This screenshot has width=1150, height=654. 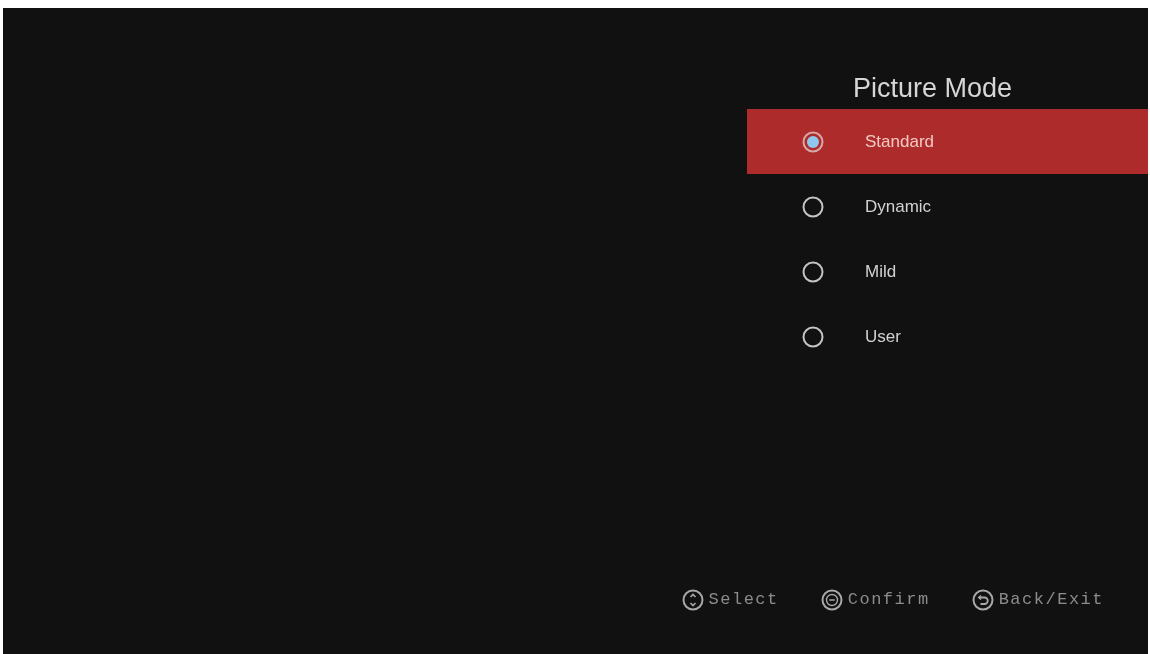 I want to click on ok-key-icon, so click(x=831, y=600).